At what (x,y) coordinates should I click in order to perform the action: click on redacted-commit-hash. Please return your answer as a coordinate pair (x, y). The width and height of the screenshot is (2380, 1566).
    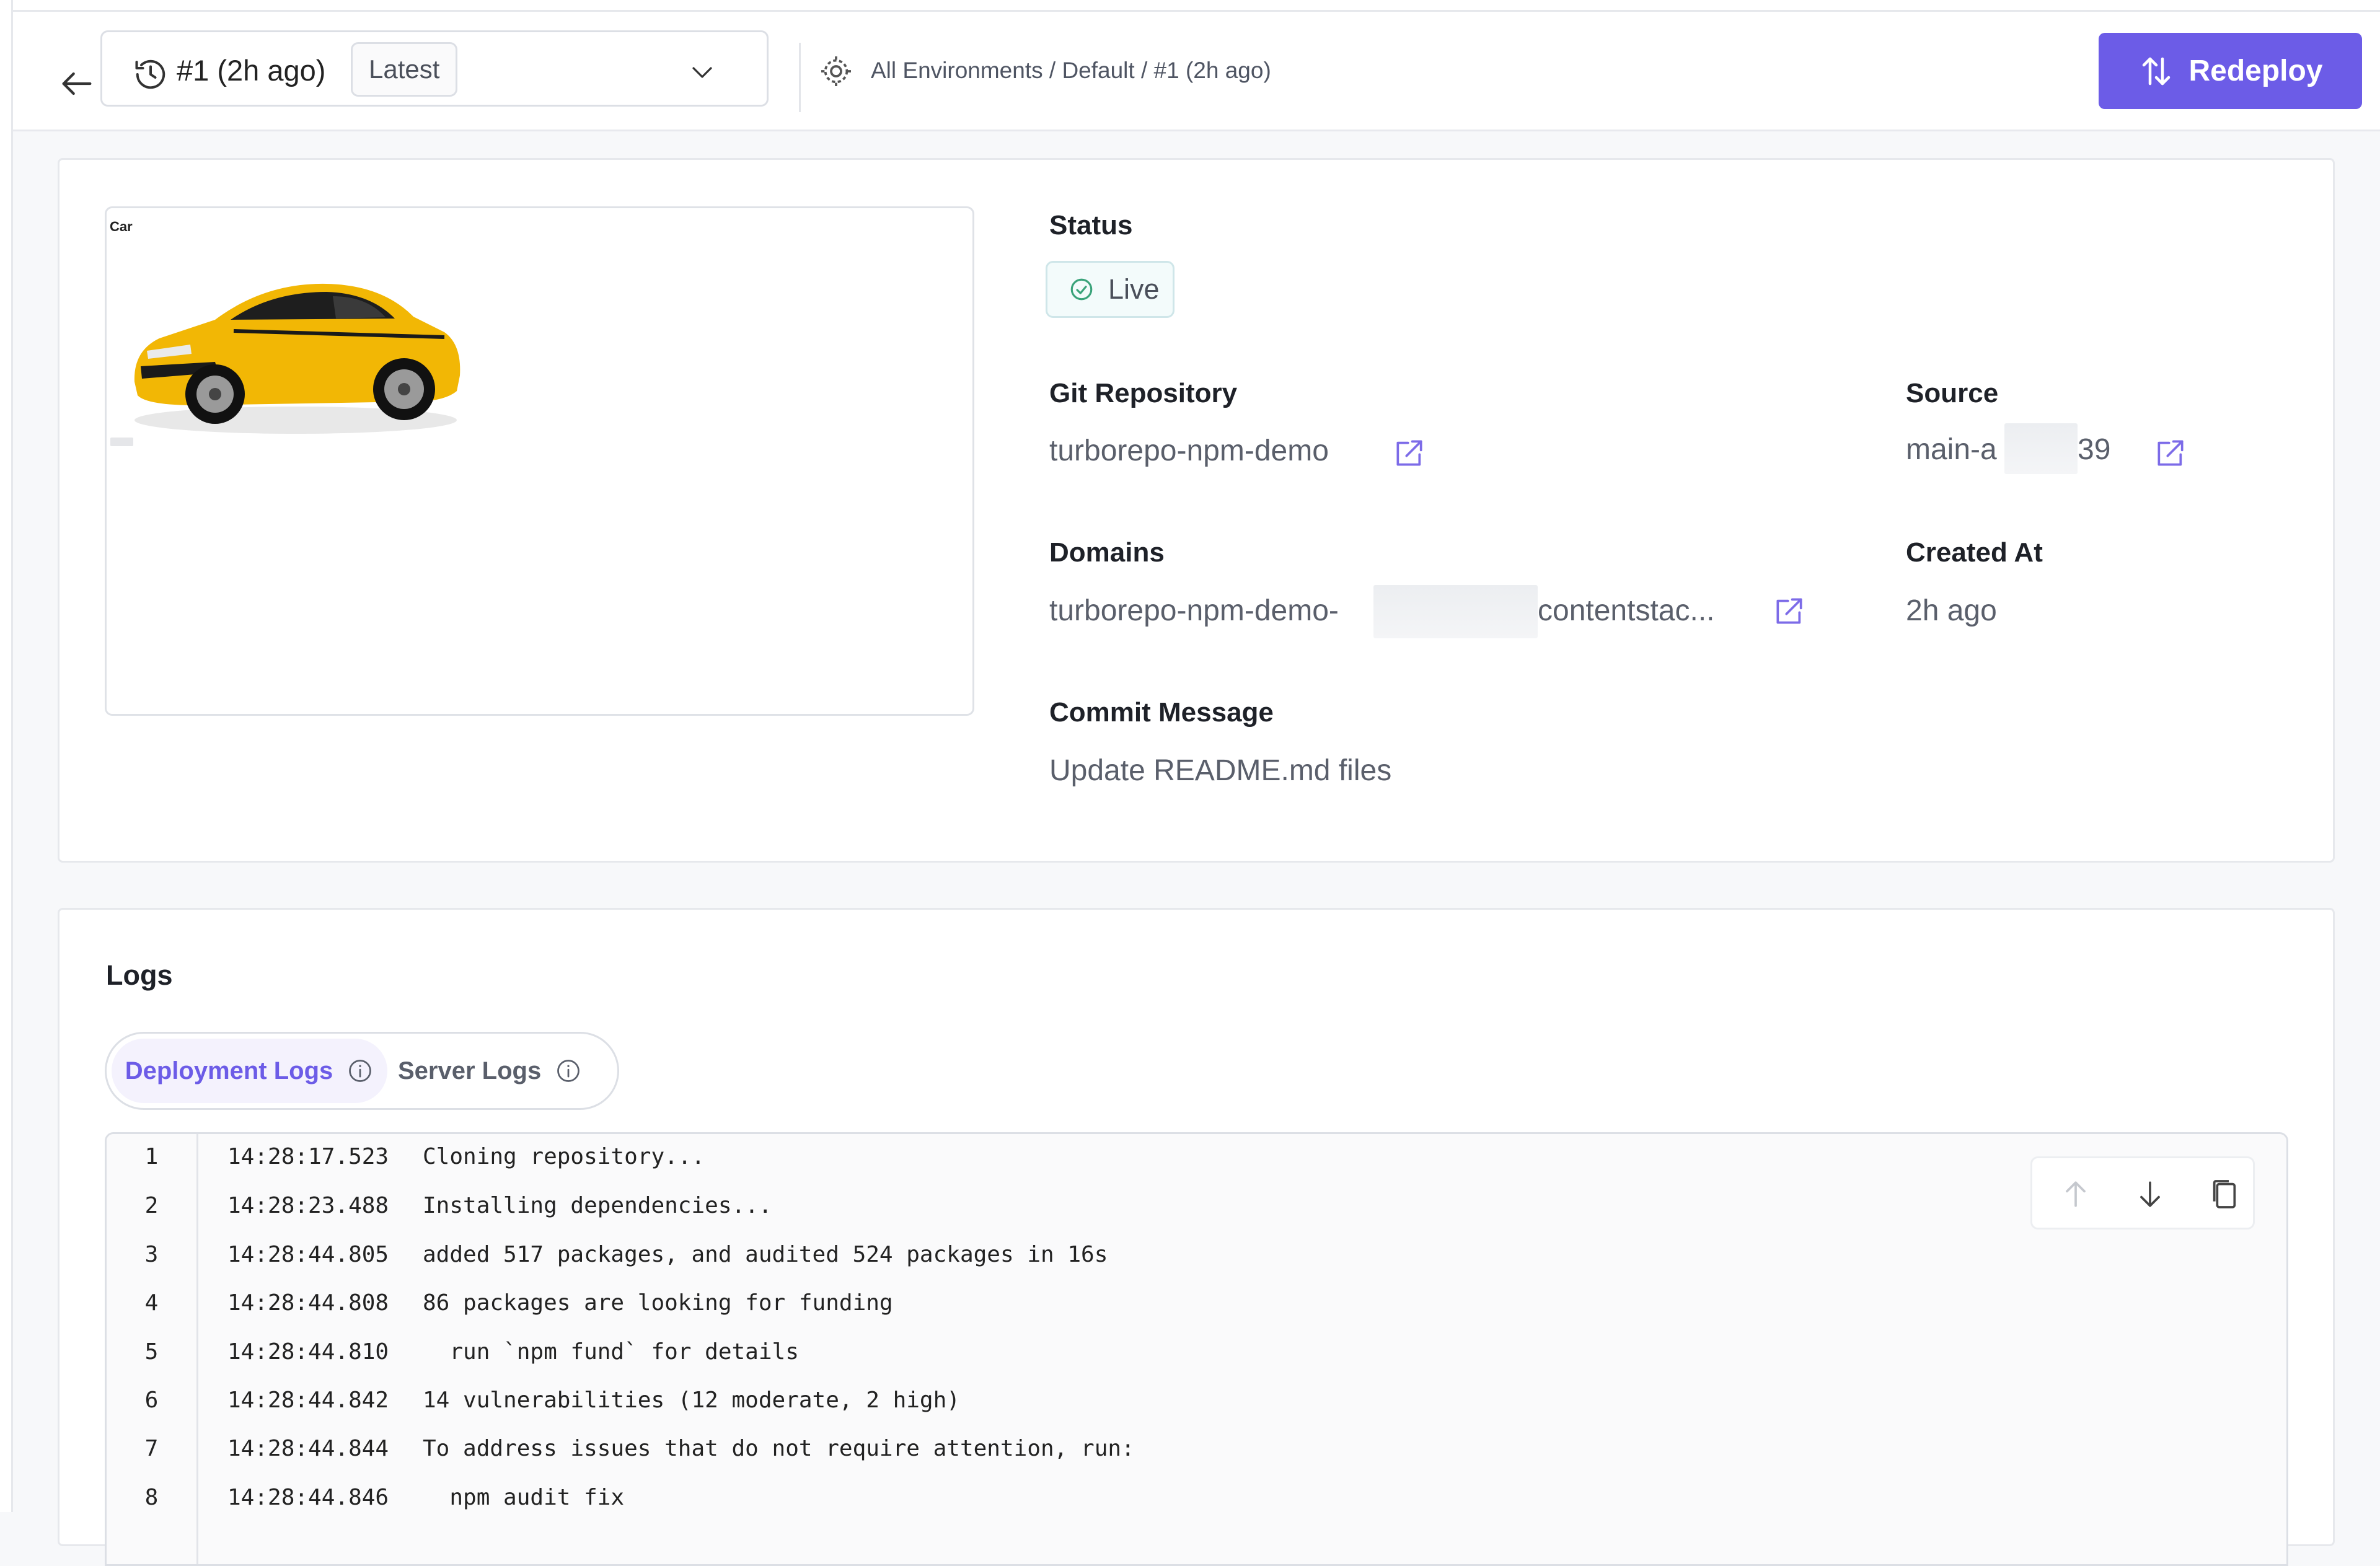
    Looking at the image, I should click on (2041, 448).